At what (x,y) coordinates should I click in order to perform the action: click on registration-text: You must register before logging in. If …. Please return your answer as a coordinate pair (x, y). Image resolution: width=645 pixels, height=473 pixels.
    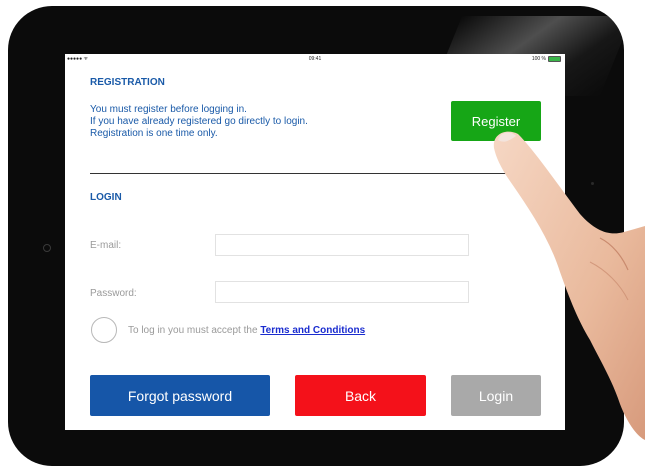
    Looking at the image, I should click on (199, 122).